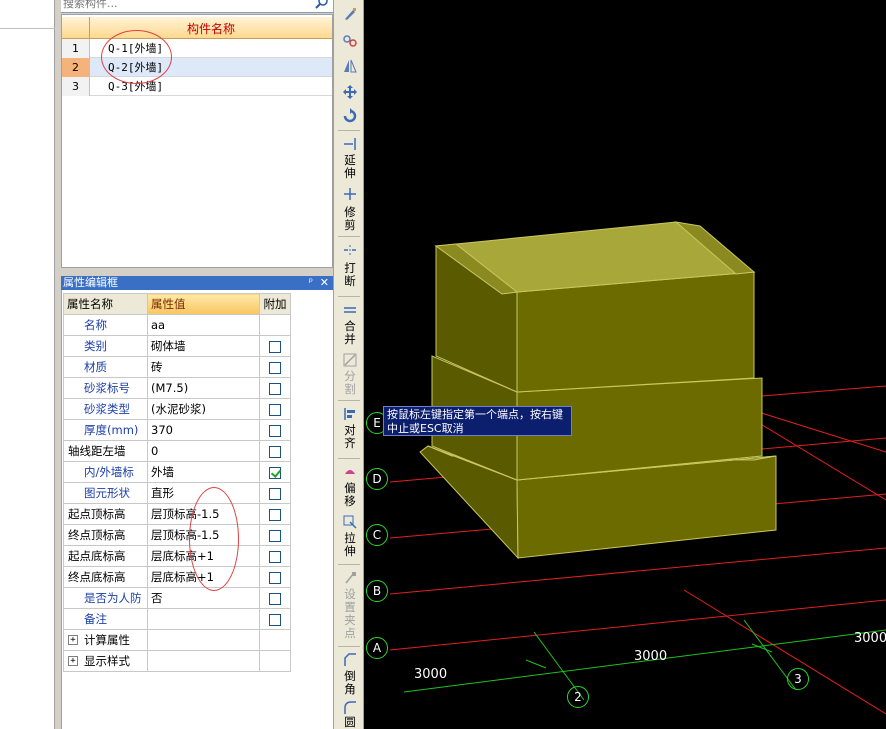 The width and height of the screenshot is (886, 729). What do you see at coordinates (197, 67) in the screenshot?
I see `component-row-2: 2 Q-2[外墙]` at bounding box center [197, 67].